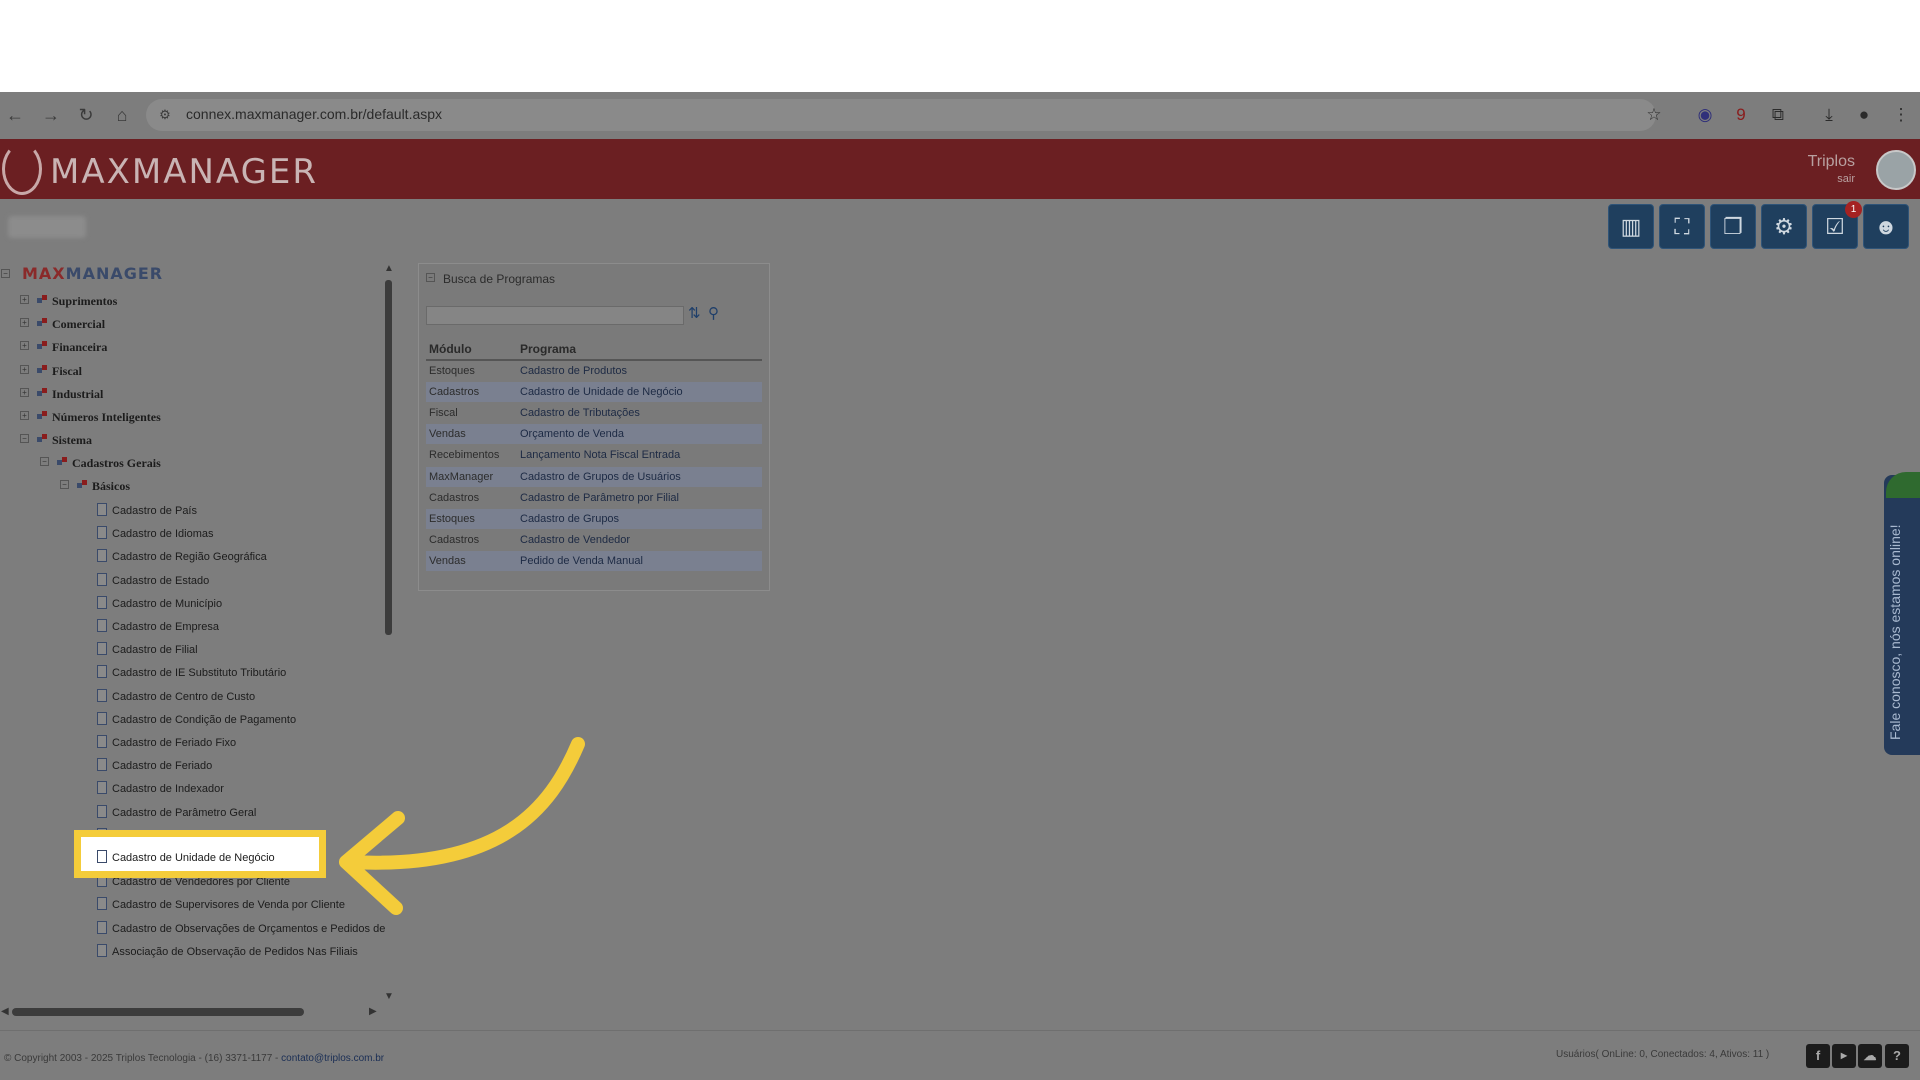 This screenshot has width=1920, height=1080. I want to click on column-header-programa: Programa, so click(548, 349).